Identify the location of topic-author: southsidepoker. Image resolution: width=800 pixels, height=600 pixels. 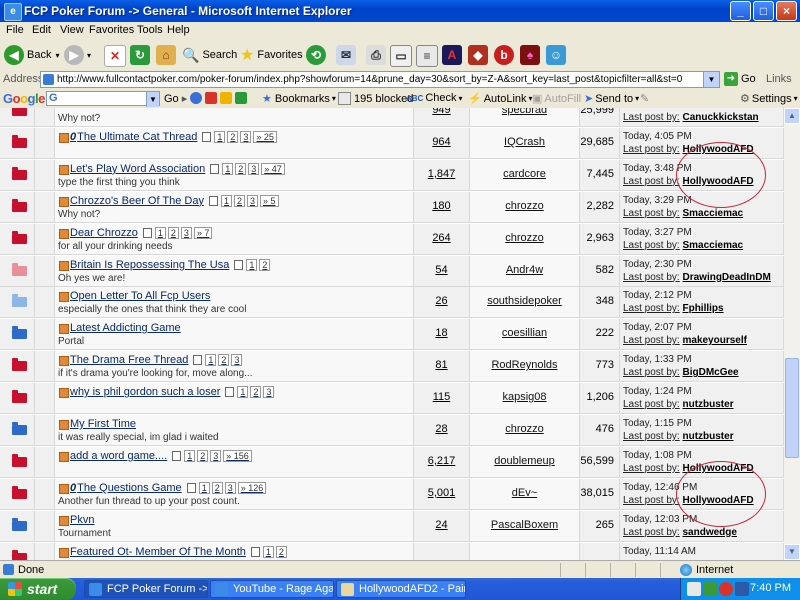
(524, 301).